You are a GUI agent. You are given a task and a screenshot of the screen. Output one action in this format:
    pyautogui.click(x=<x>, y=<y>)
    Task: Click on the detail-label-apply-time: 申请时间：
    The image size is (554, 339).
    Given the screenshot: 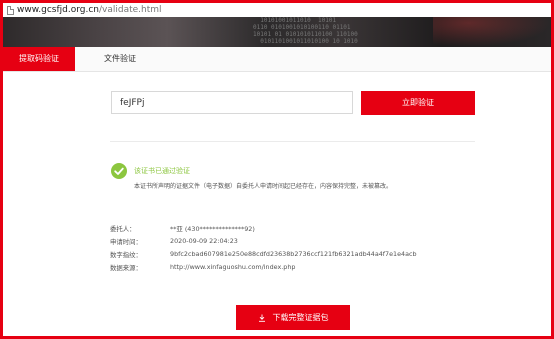 What is the action you would take?
    pyautogui.click(x=126, y=242)
    